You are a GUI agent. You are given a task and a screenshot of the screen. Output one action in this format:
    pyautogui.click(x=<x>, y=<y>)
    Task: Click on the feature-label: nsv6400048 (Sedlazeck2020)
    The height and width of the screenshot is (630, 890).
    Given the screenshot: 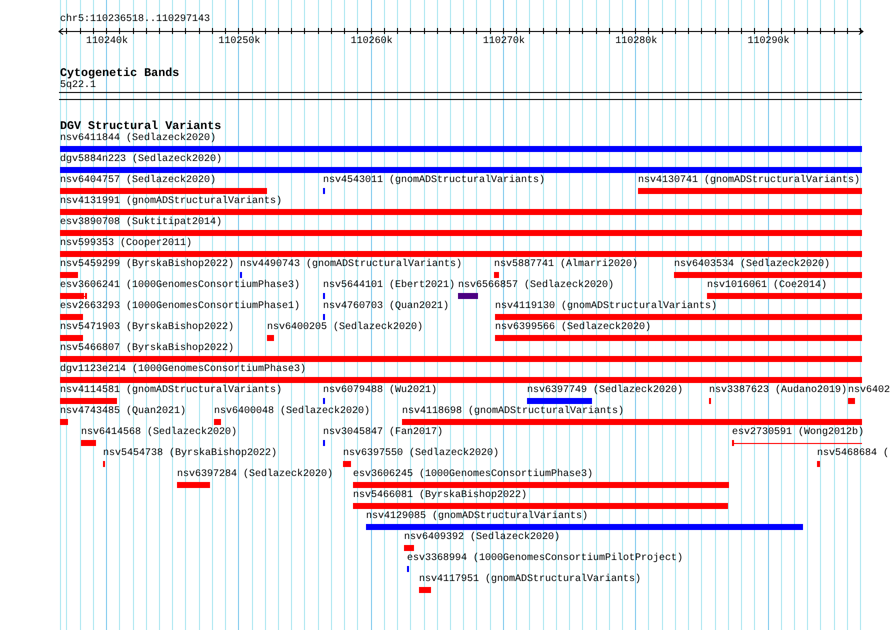 What is the action you would take?
    pyautogui.click(x=292, y=412)
    